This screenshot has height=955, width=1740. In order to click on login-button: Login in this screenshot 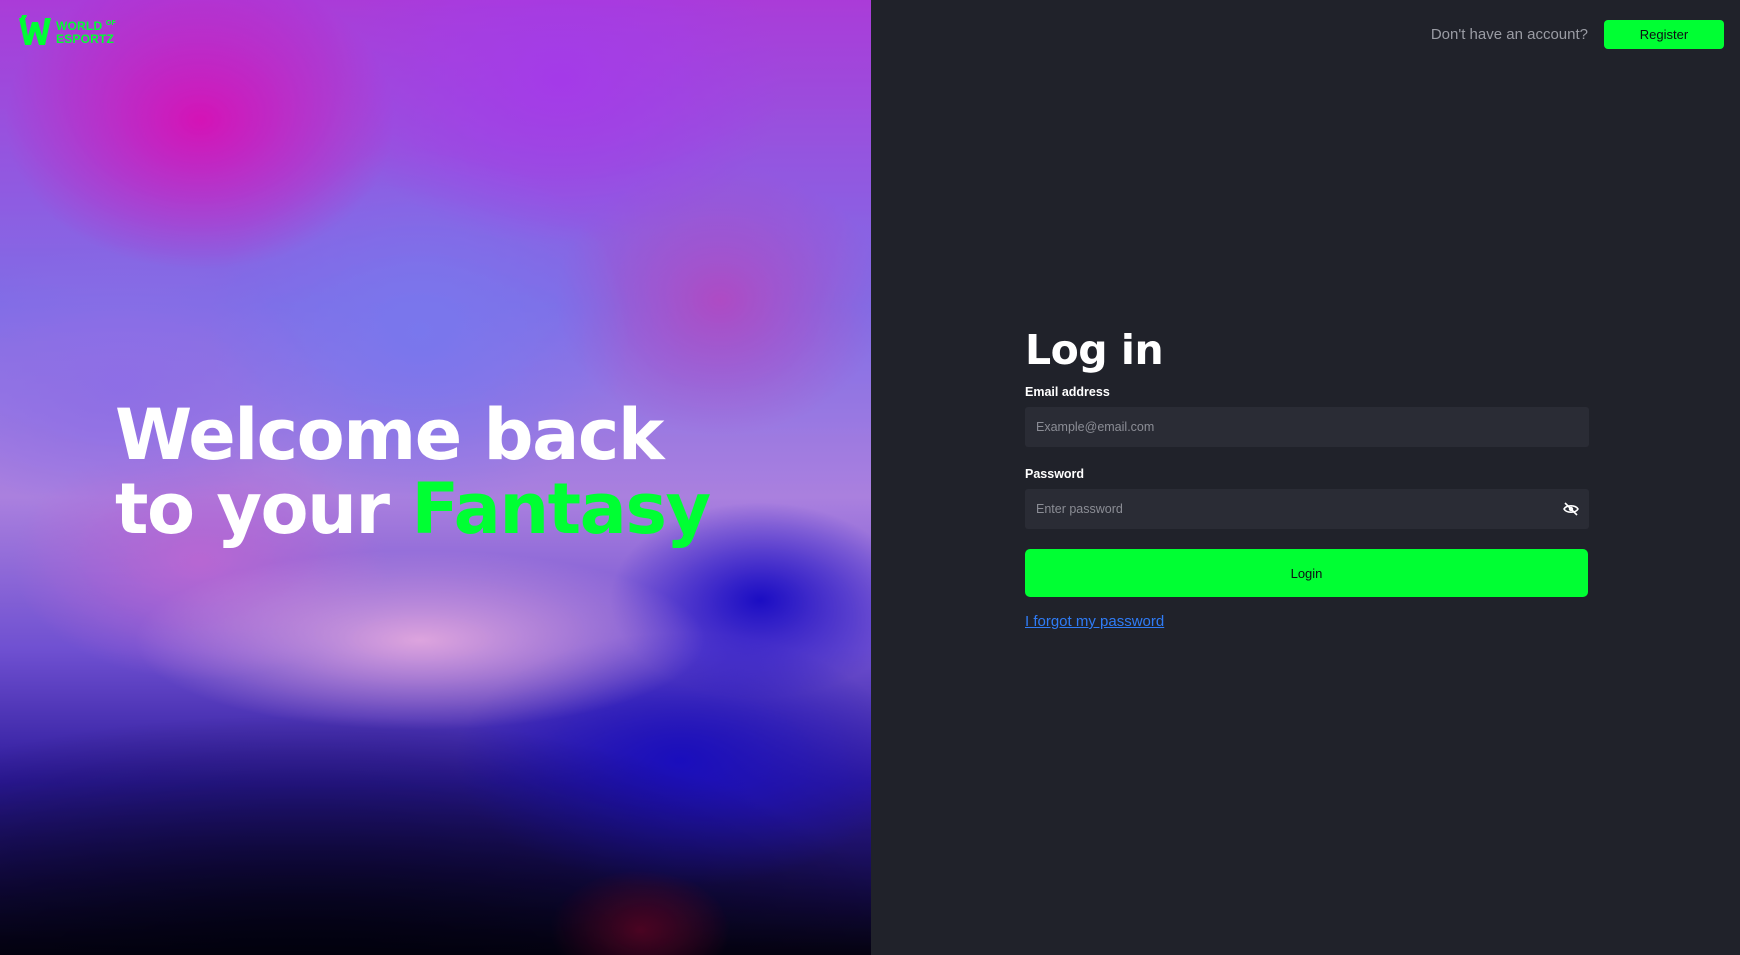, I will do `click(1306, 573)`.